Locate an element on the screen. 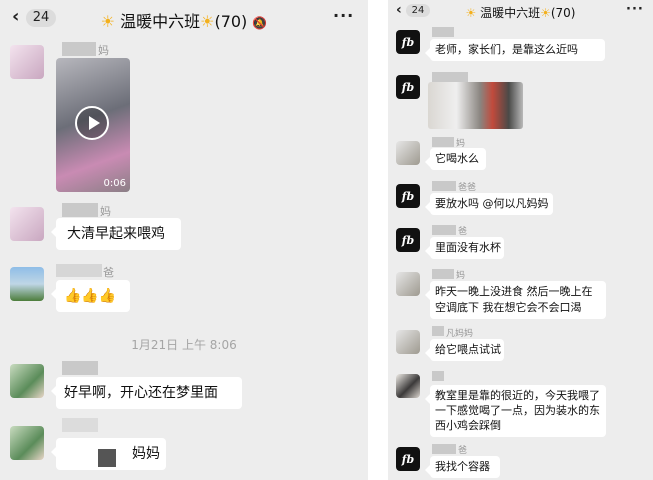 This screenshot has width=653, height=480. message-bubble: 好早啊，开心还在梦里面 is located at coordinates (146, 393).